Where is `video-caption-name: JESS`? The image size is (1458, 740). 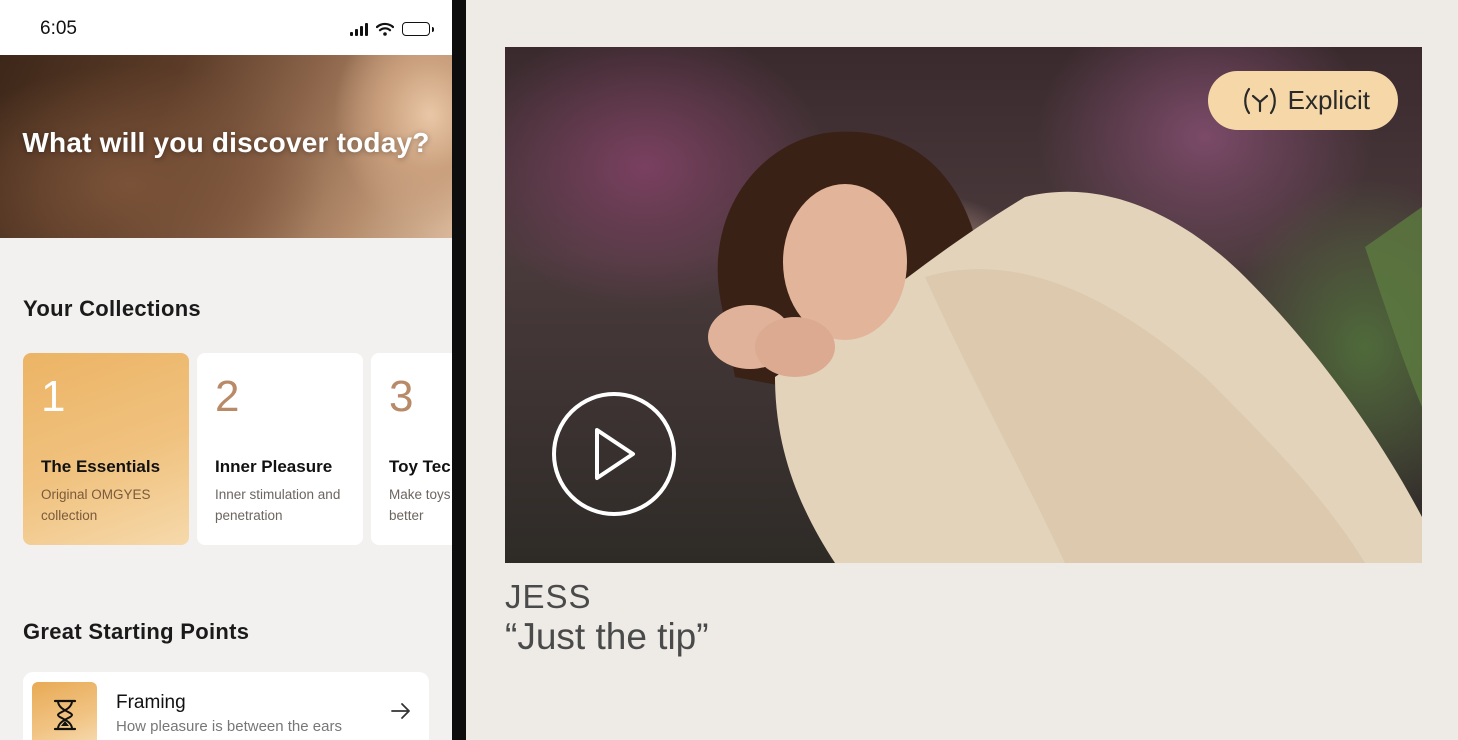
video-caption-name: JESS is located at coordinates (548, 596).